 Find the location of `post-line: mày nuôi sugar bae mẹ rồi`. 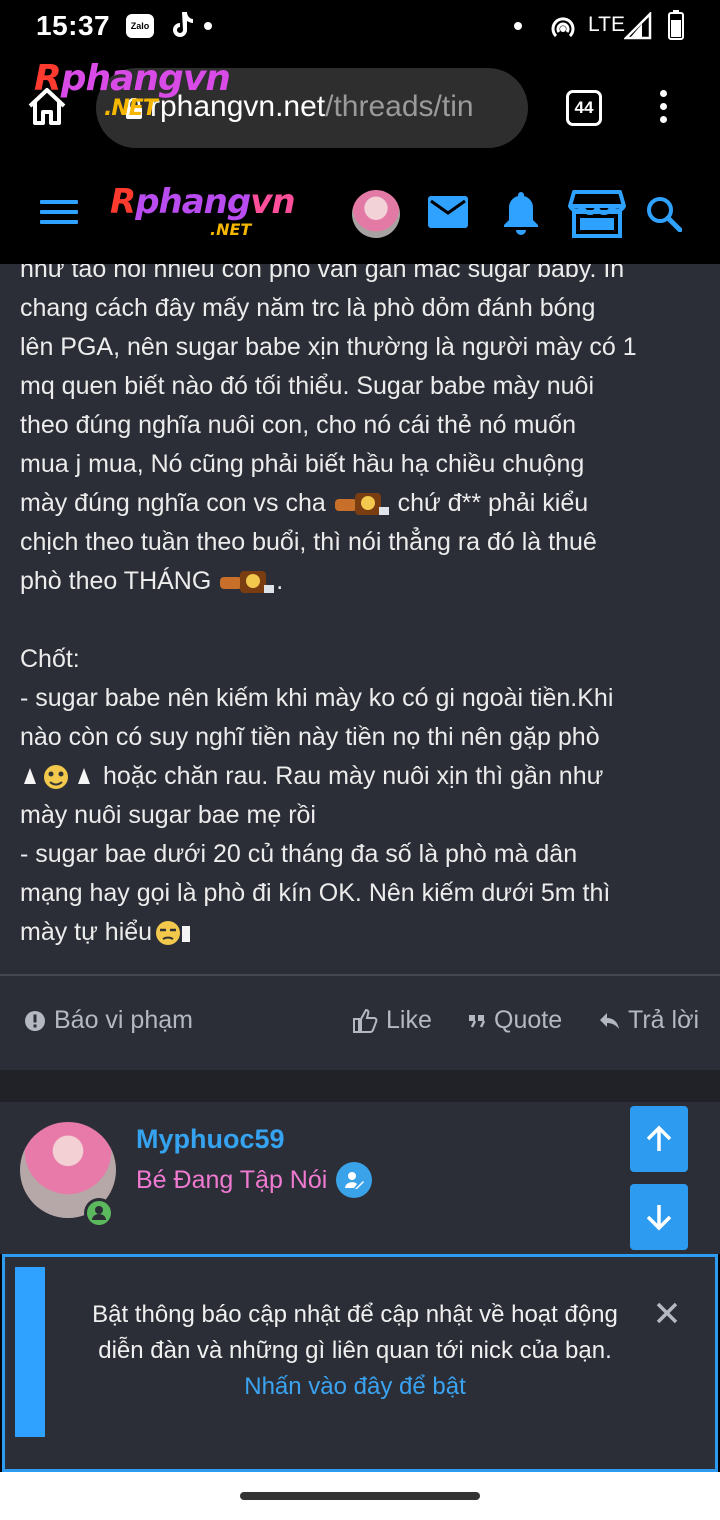

post-line: mày nuôi sugar bae mẹ rồi is located at coordinates (168, 815).